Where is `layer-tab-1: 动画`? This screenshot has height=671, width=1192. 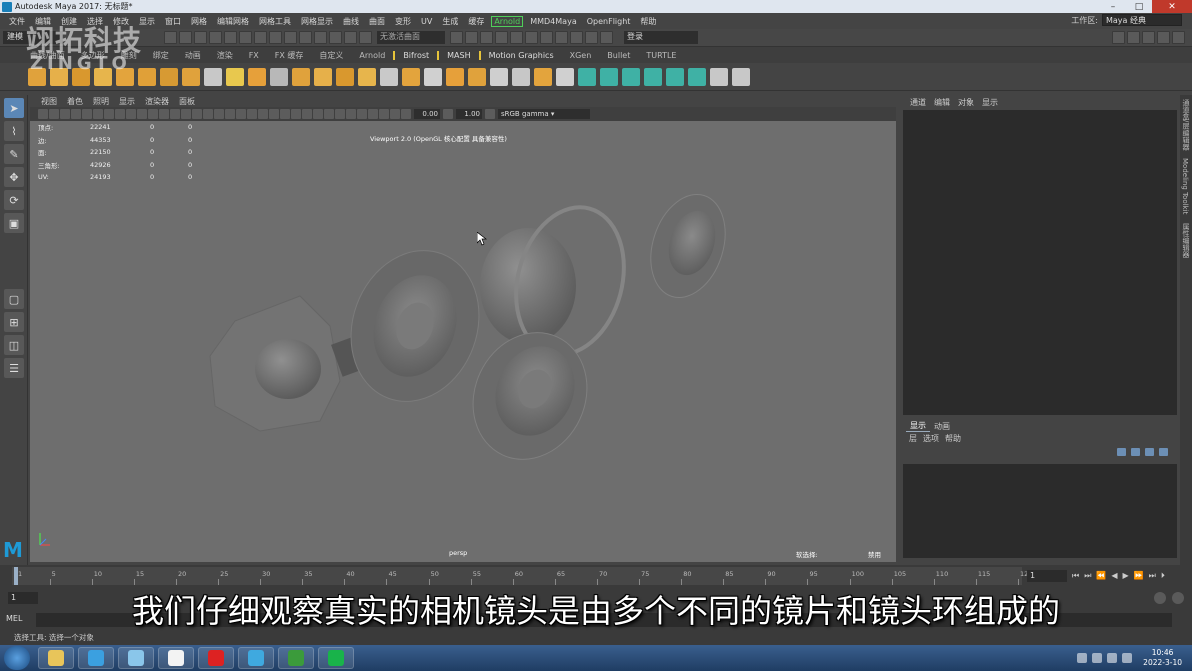
layer-tab-1: 动画 is located at coordinates (942, 426).